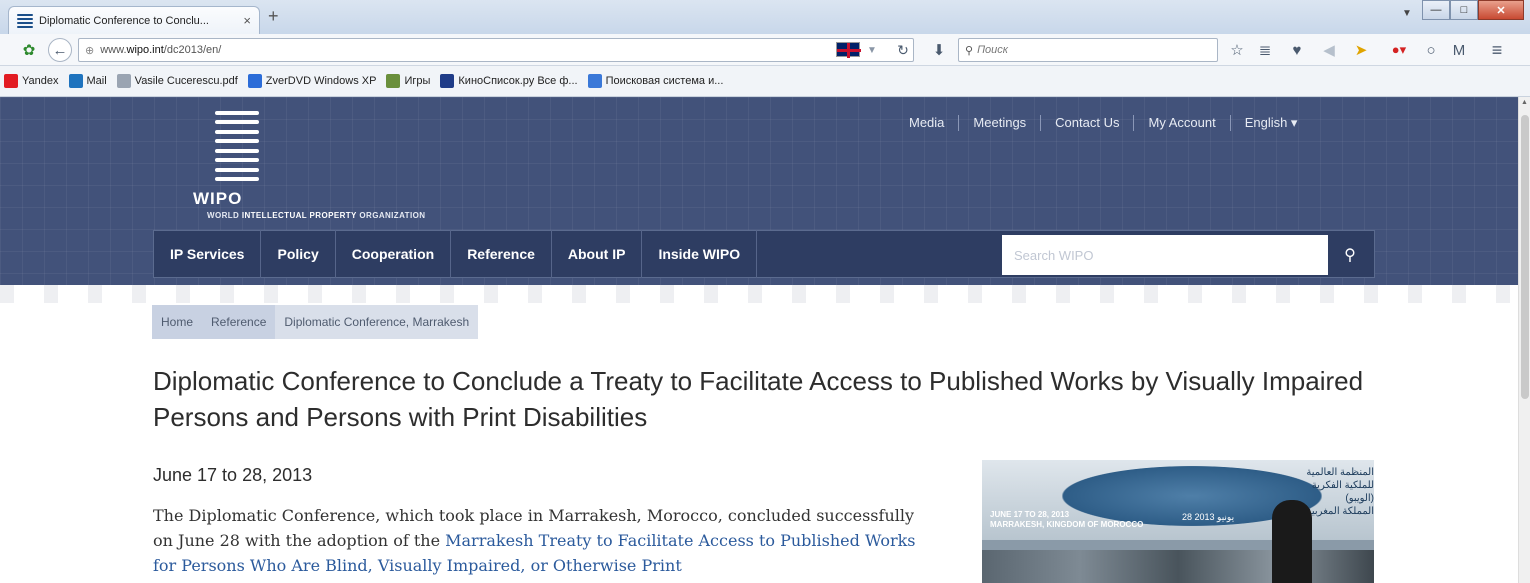 The image size is (1530, 583). I want to click on addon-icon: ✿, so click(29, 50).